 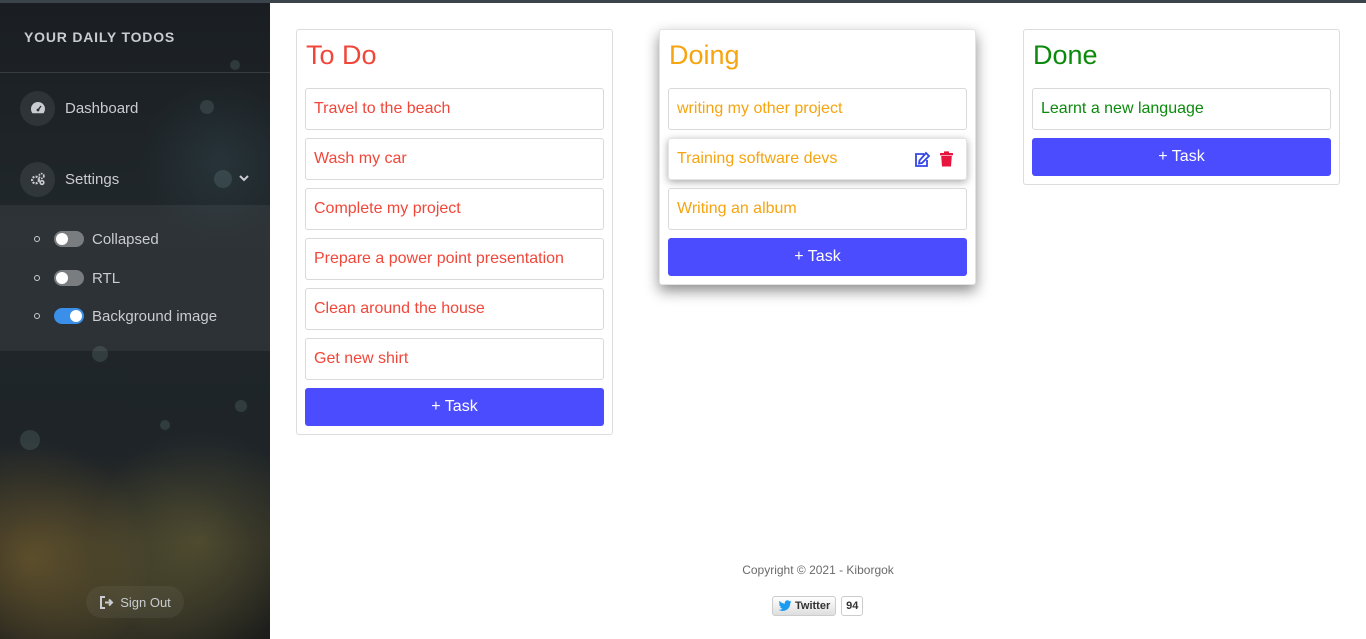 What do you see at coordinates (737, 208) in the screenshot?
I see `task-text: Writing an album` at bounding box center [737, 208].